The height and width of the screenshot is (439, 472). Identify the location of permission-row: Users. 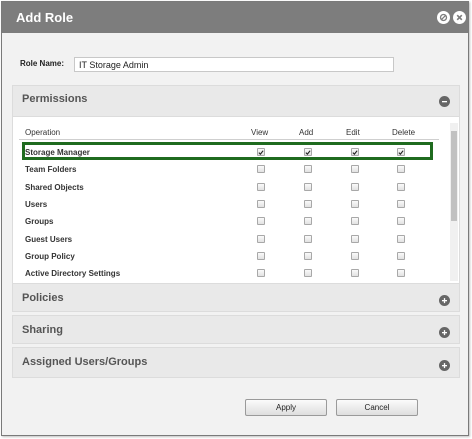
(229, 204).